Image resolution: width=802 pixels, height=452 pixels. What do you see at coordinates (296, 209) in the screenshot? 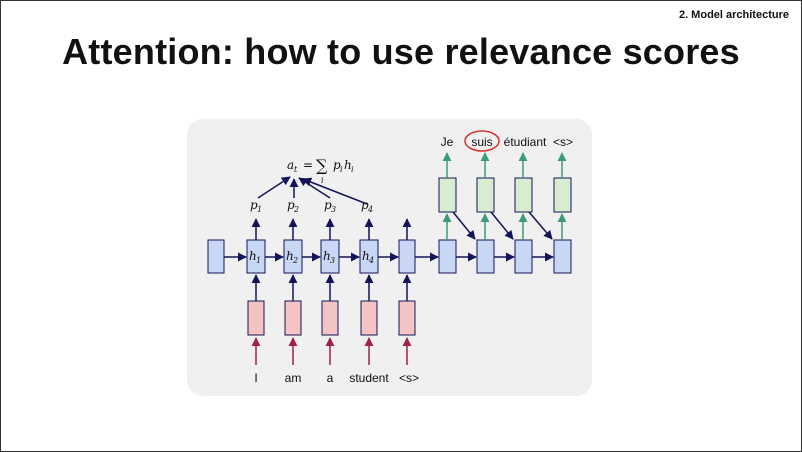
I see `weight-sub: 2` at bounding box center [296, 209].